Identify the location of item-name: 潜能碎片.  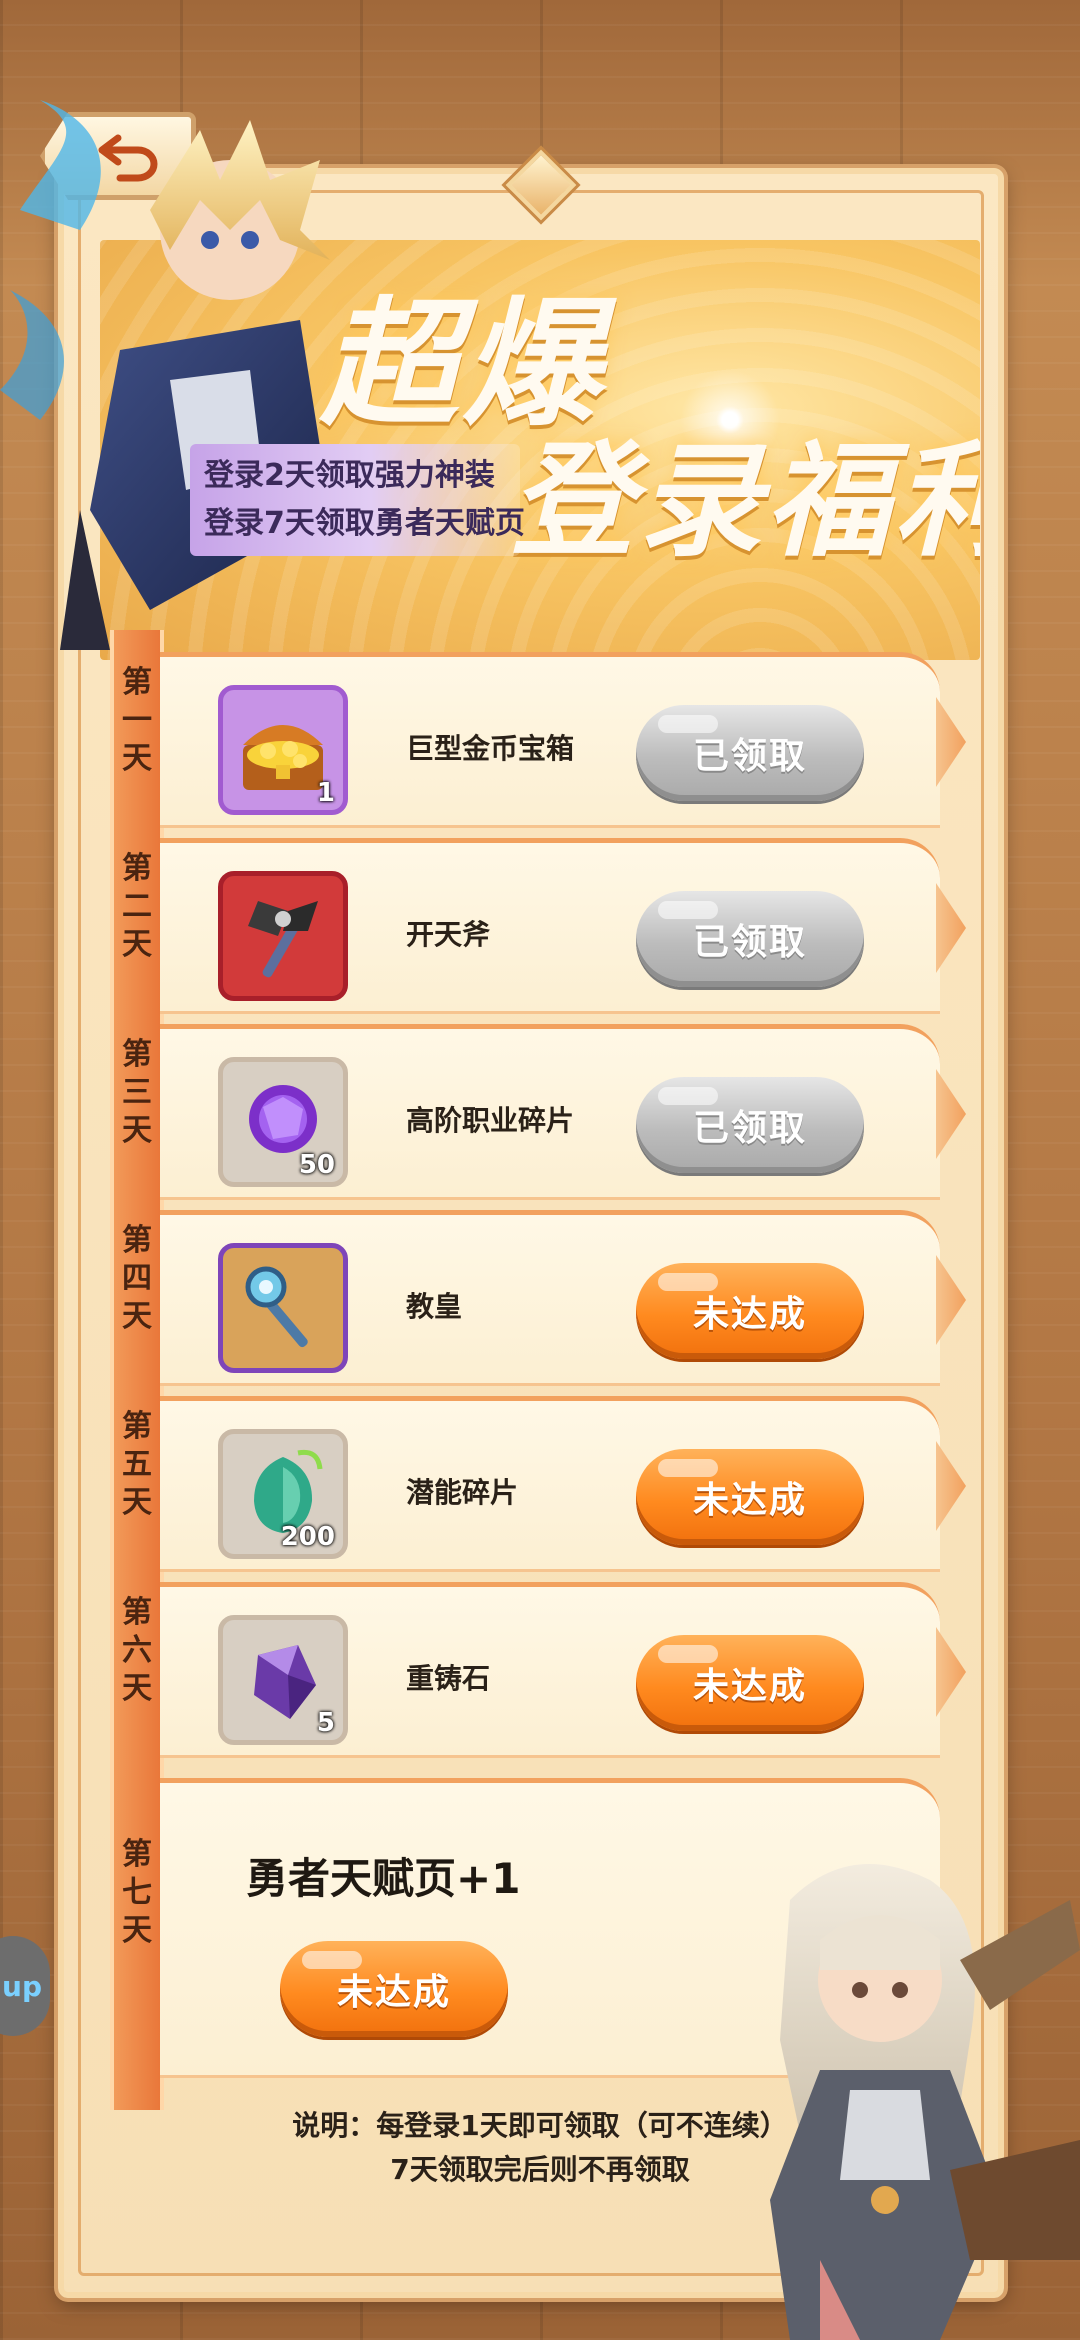
(462, 1492).